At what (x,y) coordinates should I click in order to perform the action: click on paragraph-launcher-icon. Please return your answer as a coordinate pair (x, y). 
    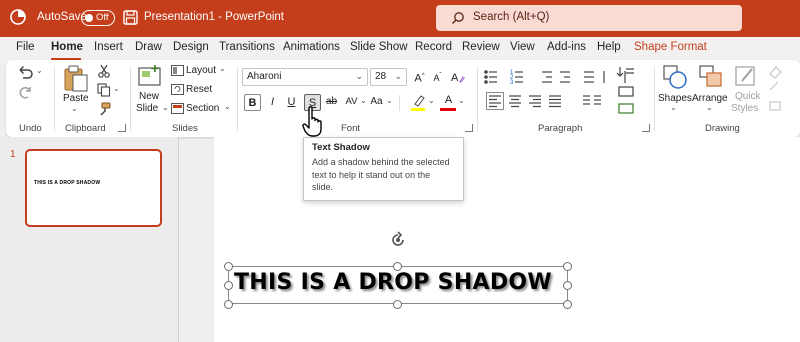
    Looking at the image, I should click on (646, 128).